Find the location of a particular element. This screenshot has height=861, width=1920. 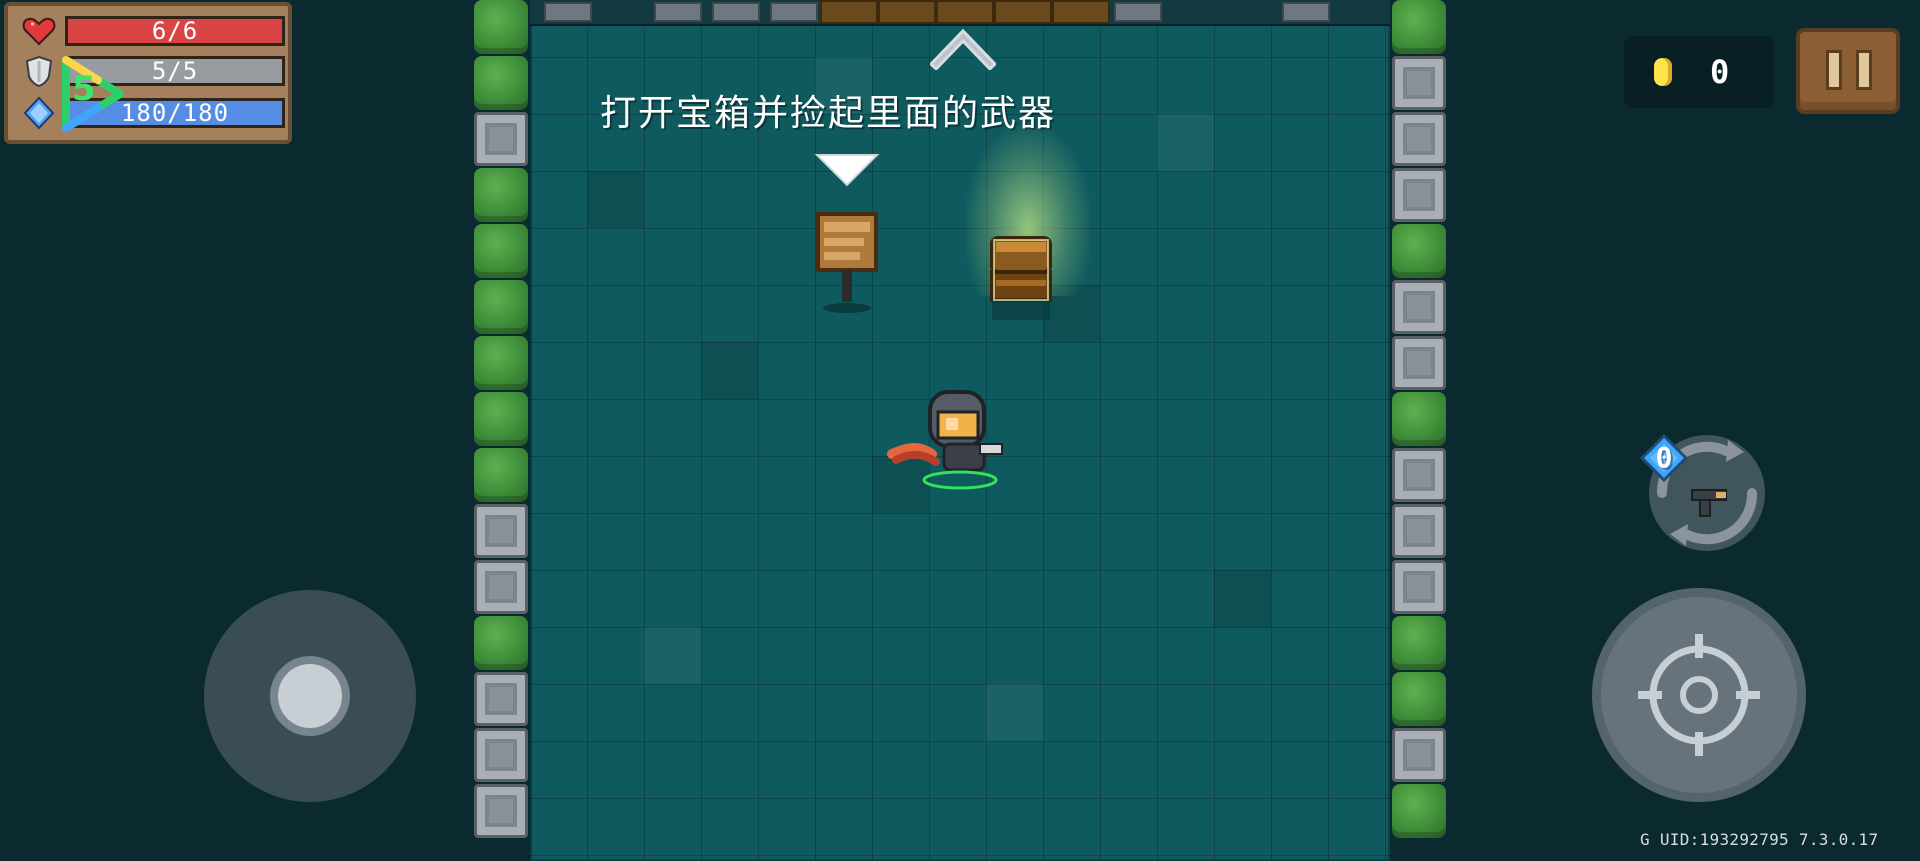

movement-joystick is located at coordinates (310, 696).